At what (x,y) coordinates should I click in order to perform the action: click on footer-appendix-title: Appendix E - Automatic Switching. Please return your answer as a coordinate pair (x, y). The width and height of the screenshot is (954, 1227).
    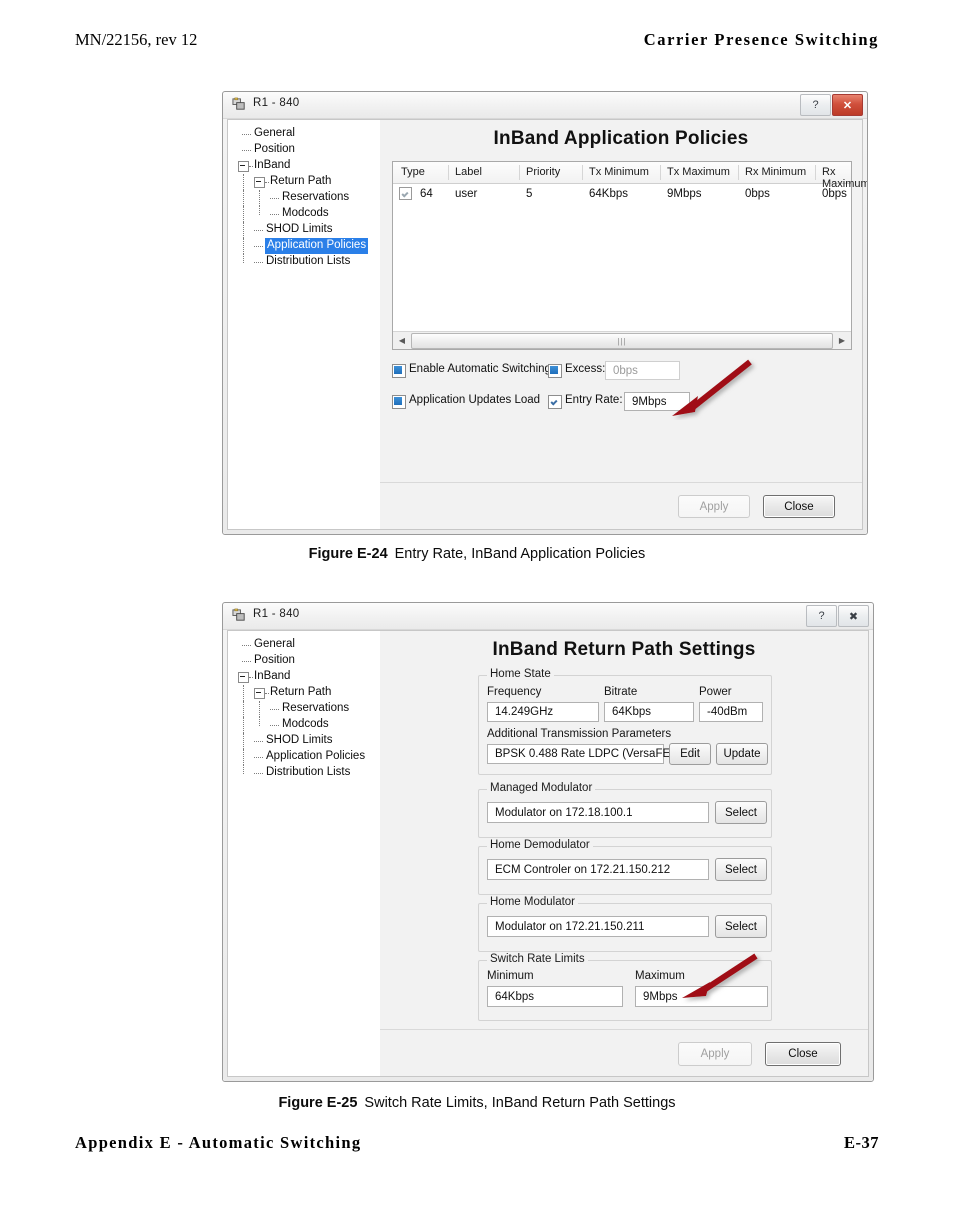
    Looking at the image, I should click on (218, 1142).